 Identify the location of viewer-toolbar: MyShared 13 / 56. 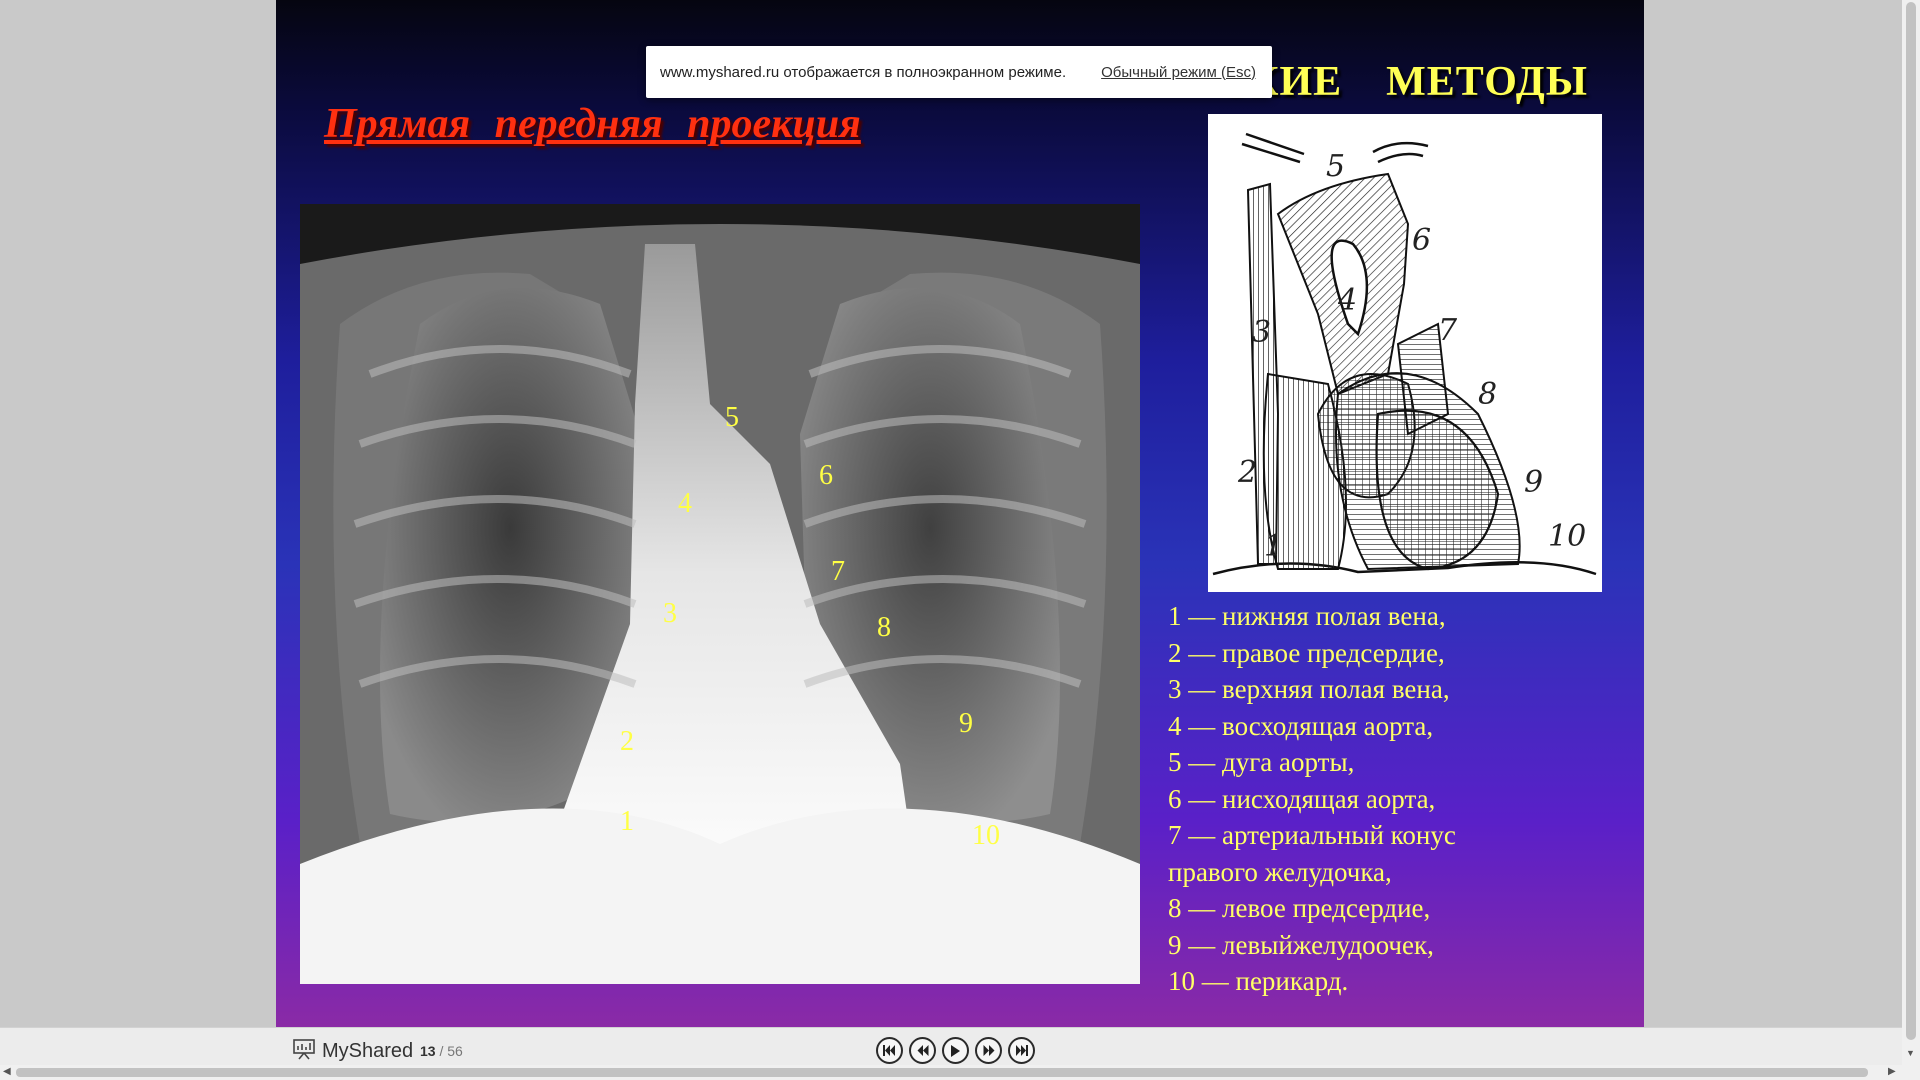
(951, 1046).